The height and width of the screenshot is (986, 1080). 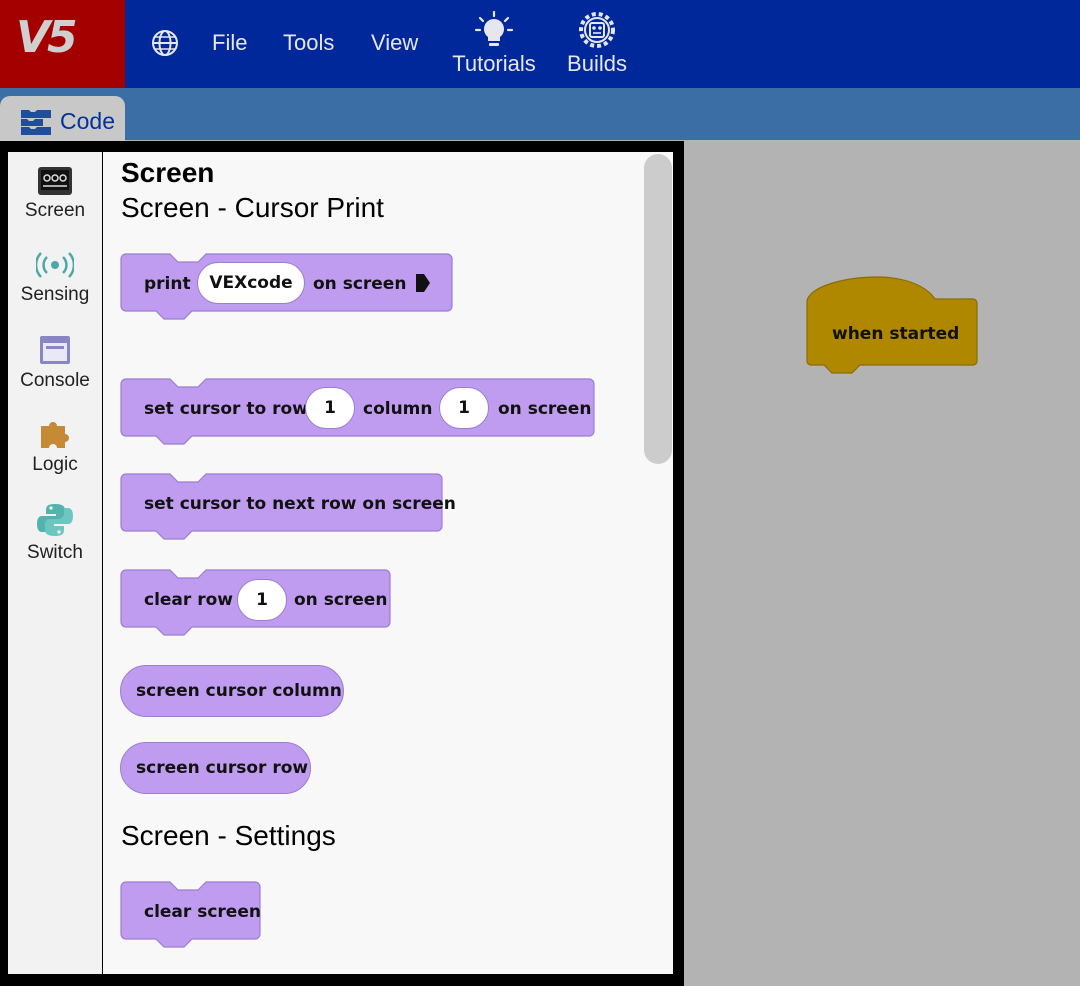 I want to click on category-sensing-label: Sensing, so click(x=55, y=294).